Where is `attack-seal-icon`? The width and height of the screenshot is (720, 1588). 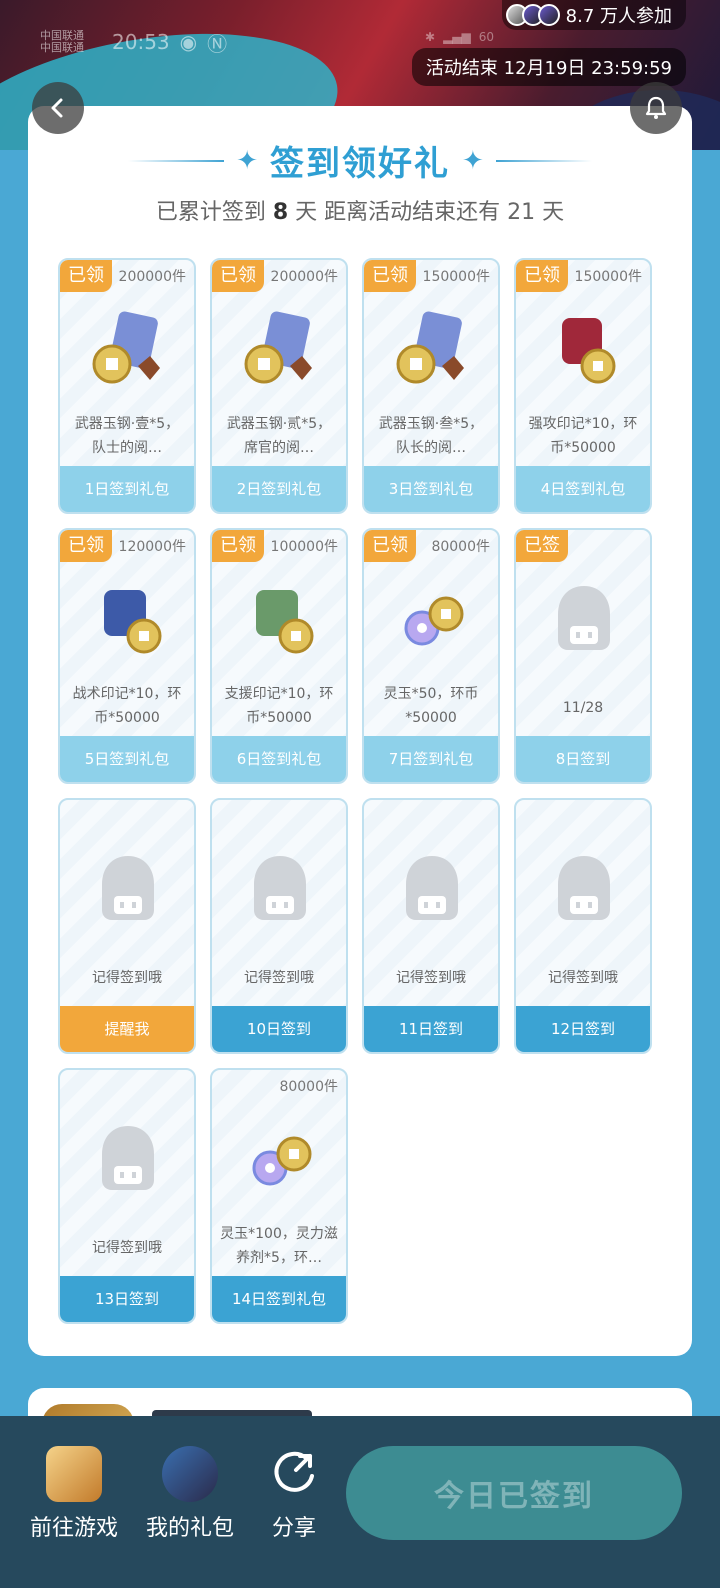
attack-seal-icon is located at coordinates (584, 350).